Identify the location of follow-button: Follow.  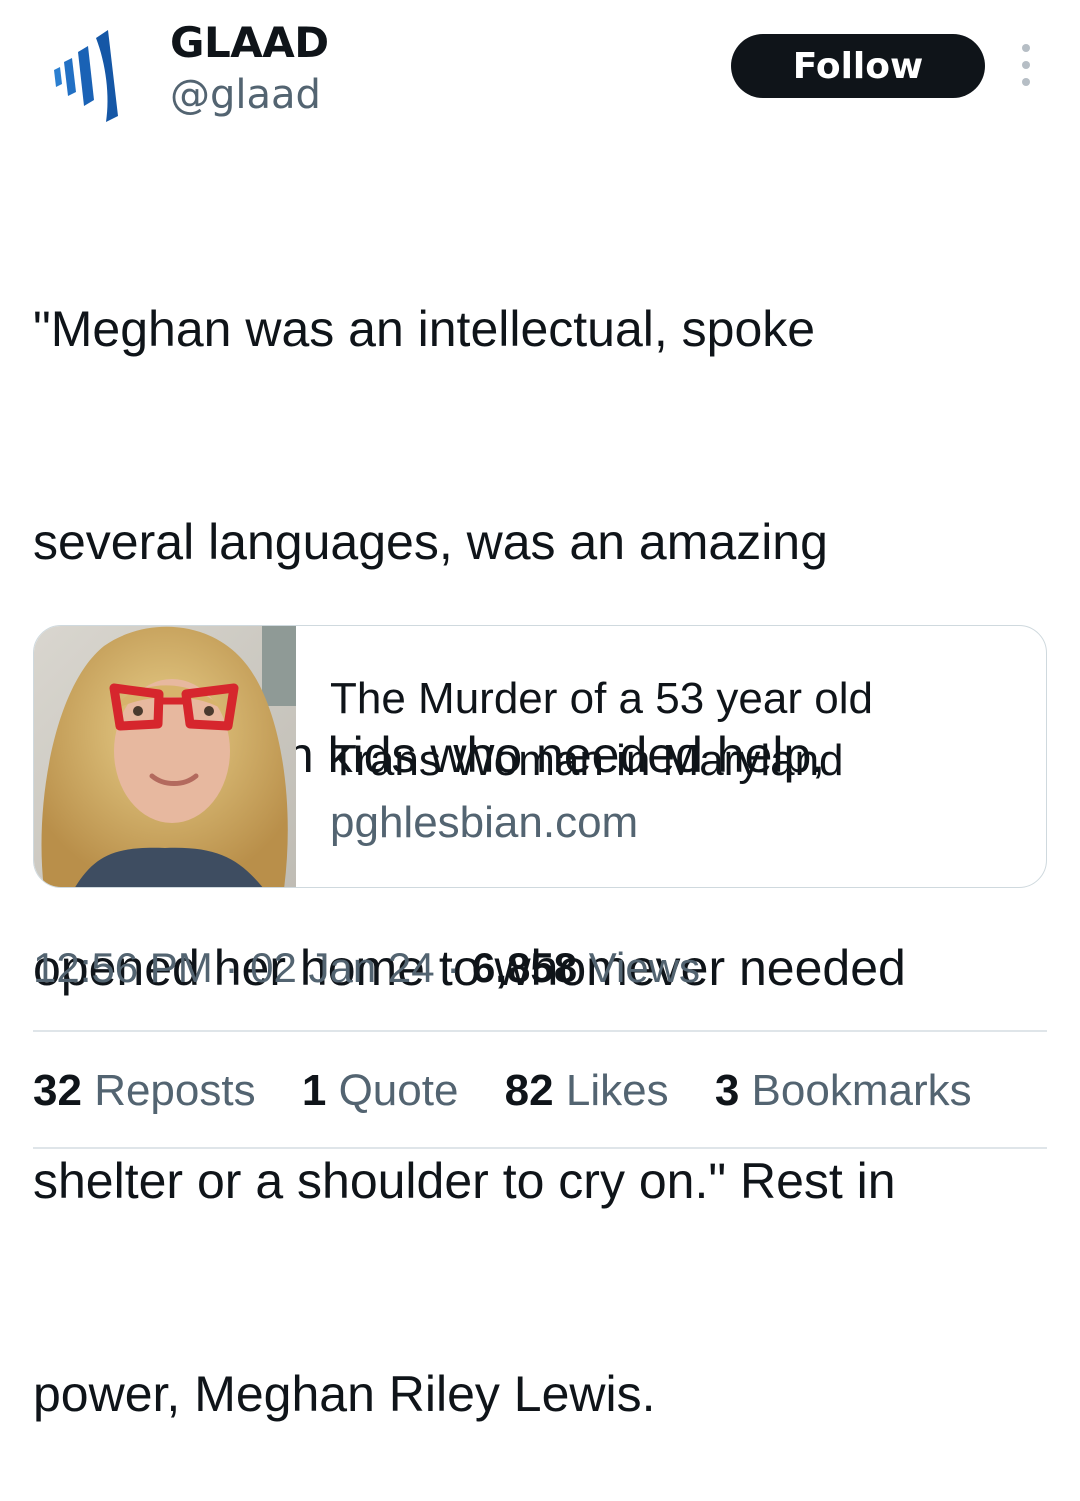
(858, 66).